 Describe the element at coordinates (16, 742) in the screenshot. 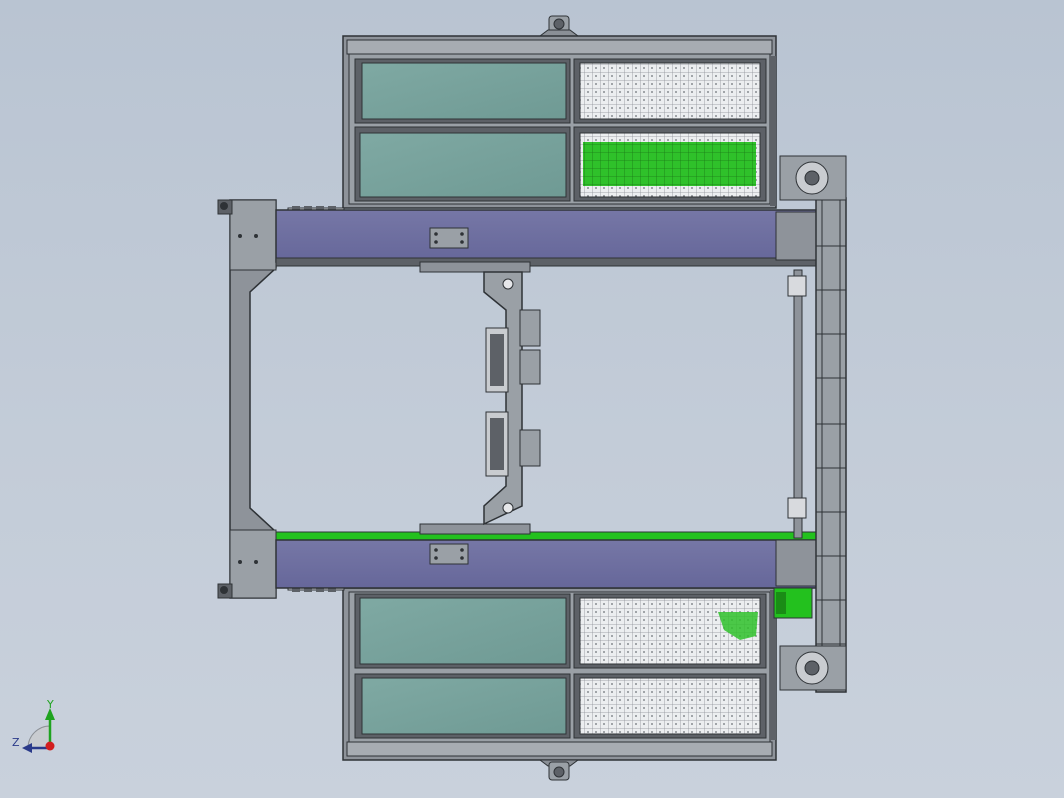

I see `z-axis-label: Z` at that location.